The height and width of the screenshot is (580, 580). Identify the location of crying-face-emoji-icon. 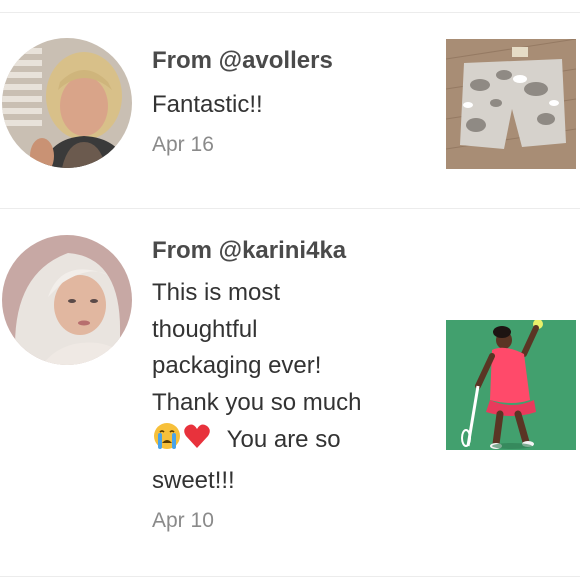
(167, 442).